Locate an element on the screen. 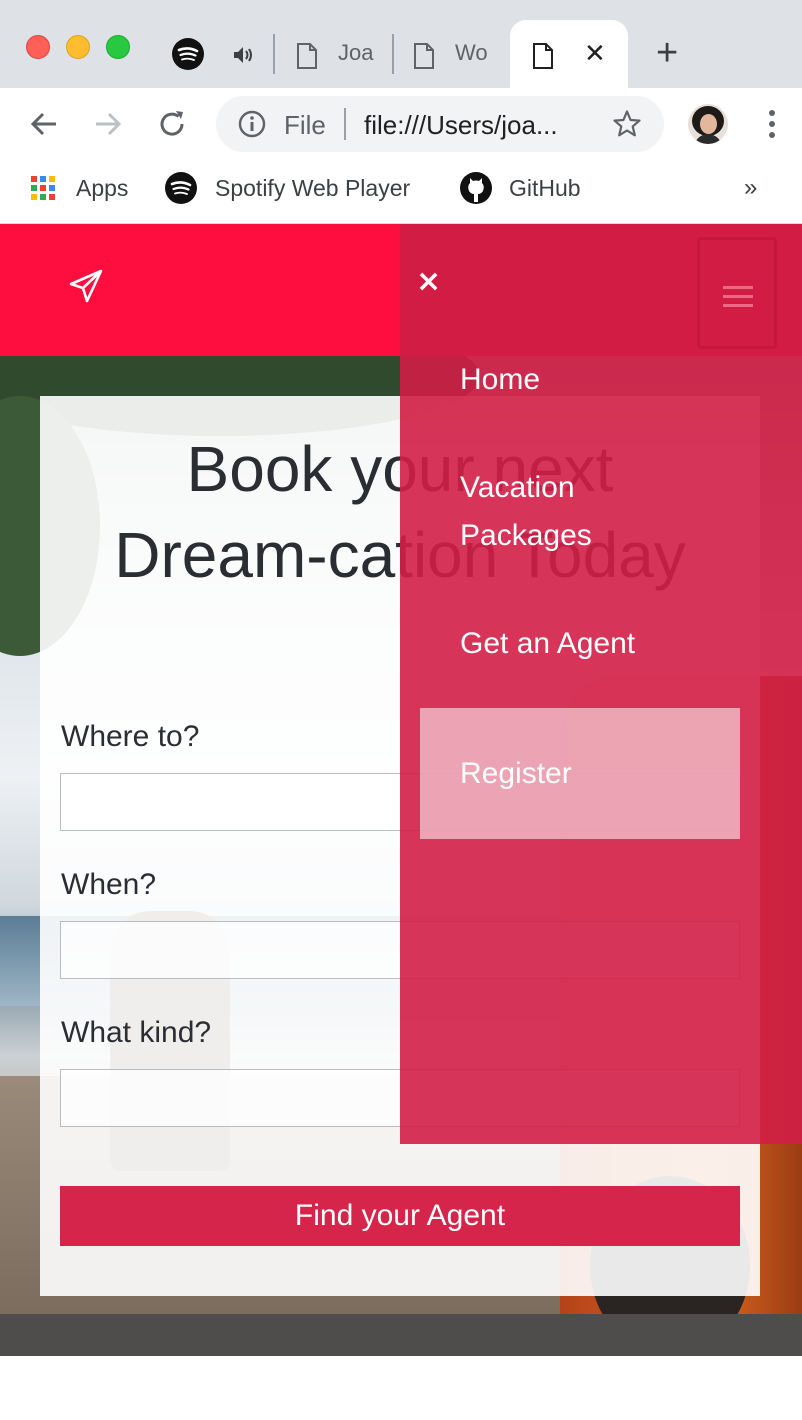 Image resolution: width=802 pixels, height=1420 pixels. browser-tabstrip: Joa Wo ✕ + is located at coordinates (401, 44).